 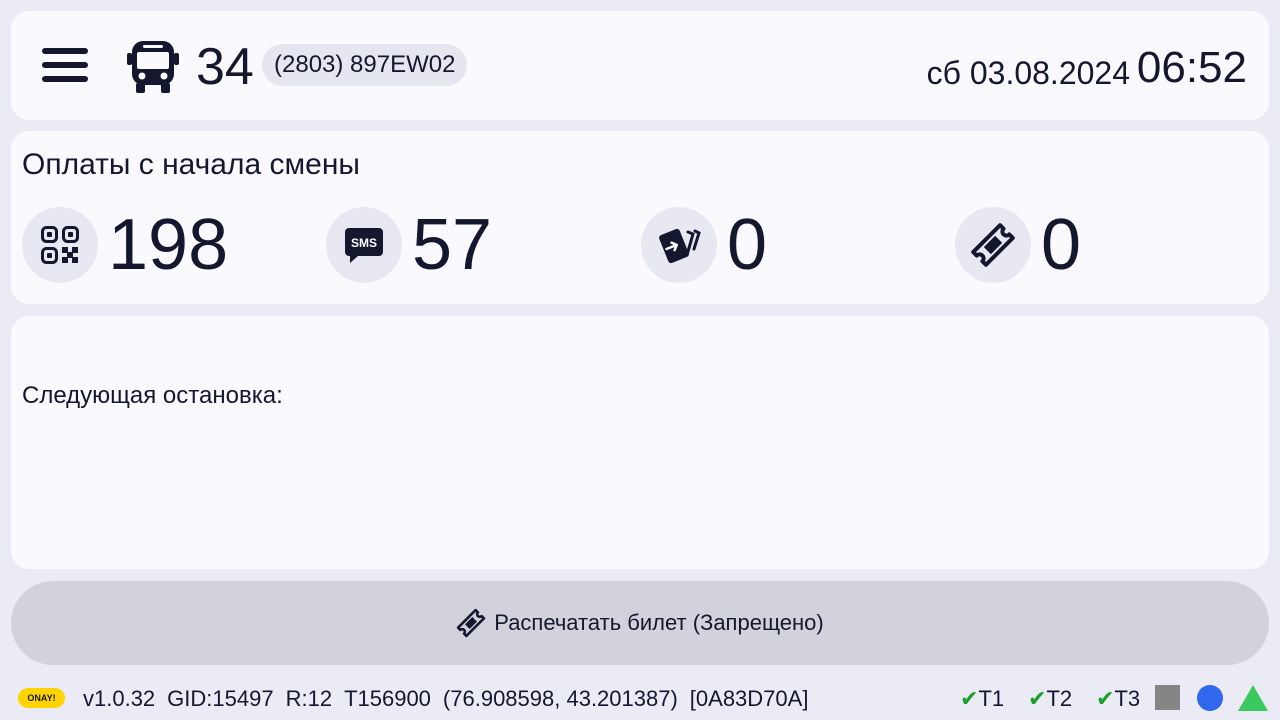 What do you see at coordinates (387, 698) in the screenshot?
I see `t-value: T156900` at bounding box center [387, 698].